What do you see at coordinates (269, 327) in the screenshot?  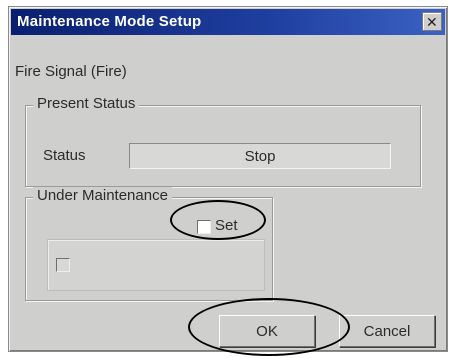 I see `ok-highlight-ellipse` at bounding box center [269, 327].